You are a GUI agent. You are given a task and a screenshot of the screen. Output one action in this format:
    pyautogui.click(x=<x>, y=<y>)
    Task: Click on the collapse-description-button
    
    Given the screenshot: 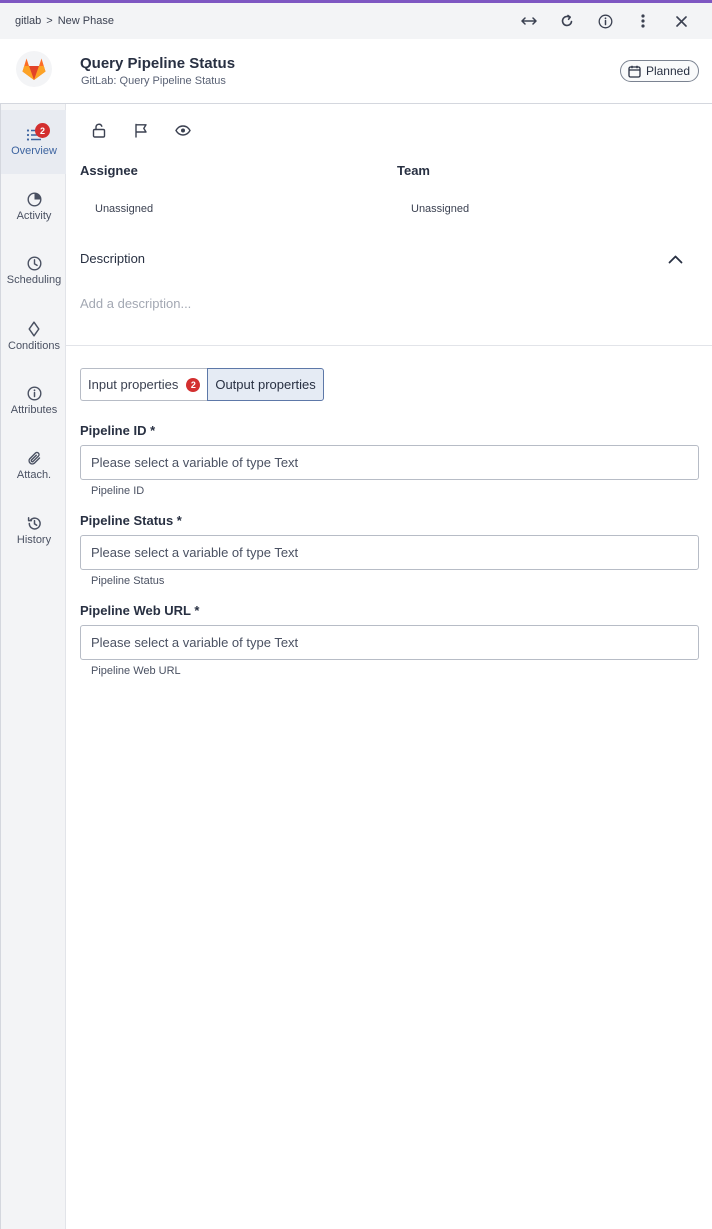 What is the action you would take?
    pyautogui.click(x=675, y=259)
    